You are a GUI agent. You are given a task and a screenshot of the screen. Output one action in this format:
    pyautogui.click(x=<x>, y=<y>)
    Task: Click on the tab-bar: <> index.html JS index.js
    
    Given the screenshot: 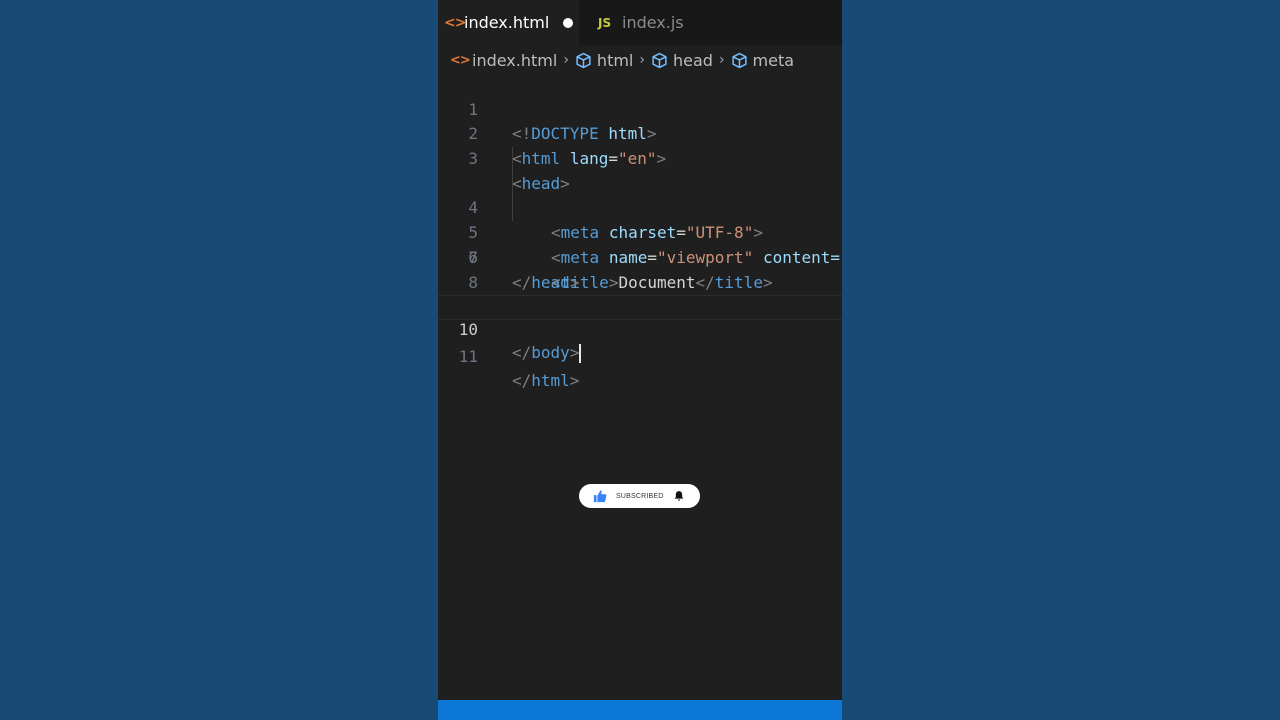 What is the action you would take?
    pyautogui.click(x=640, y=22)
    